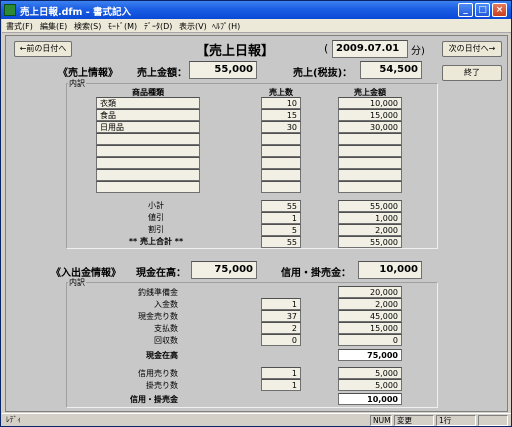 Image resolution: width=512 pixels, height=427 pixels. I want to click on sales-breakdown-label: 内訳, so click(77, 83).